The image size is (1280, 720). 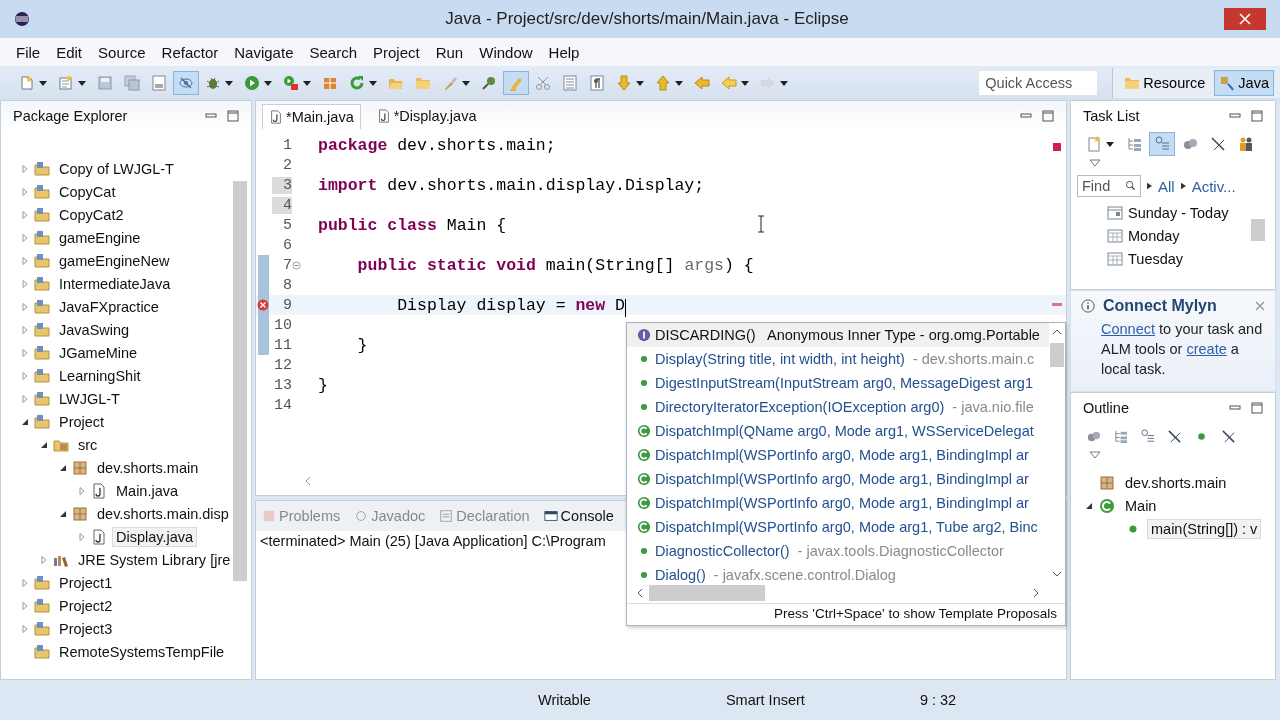 I want to click on link: create, so click(x=1206, y=349).